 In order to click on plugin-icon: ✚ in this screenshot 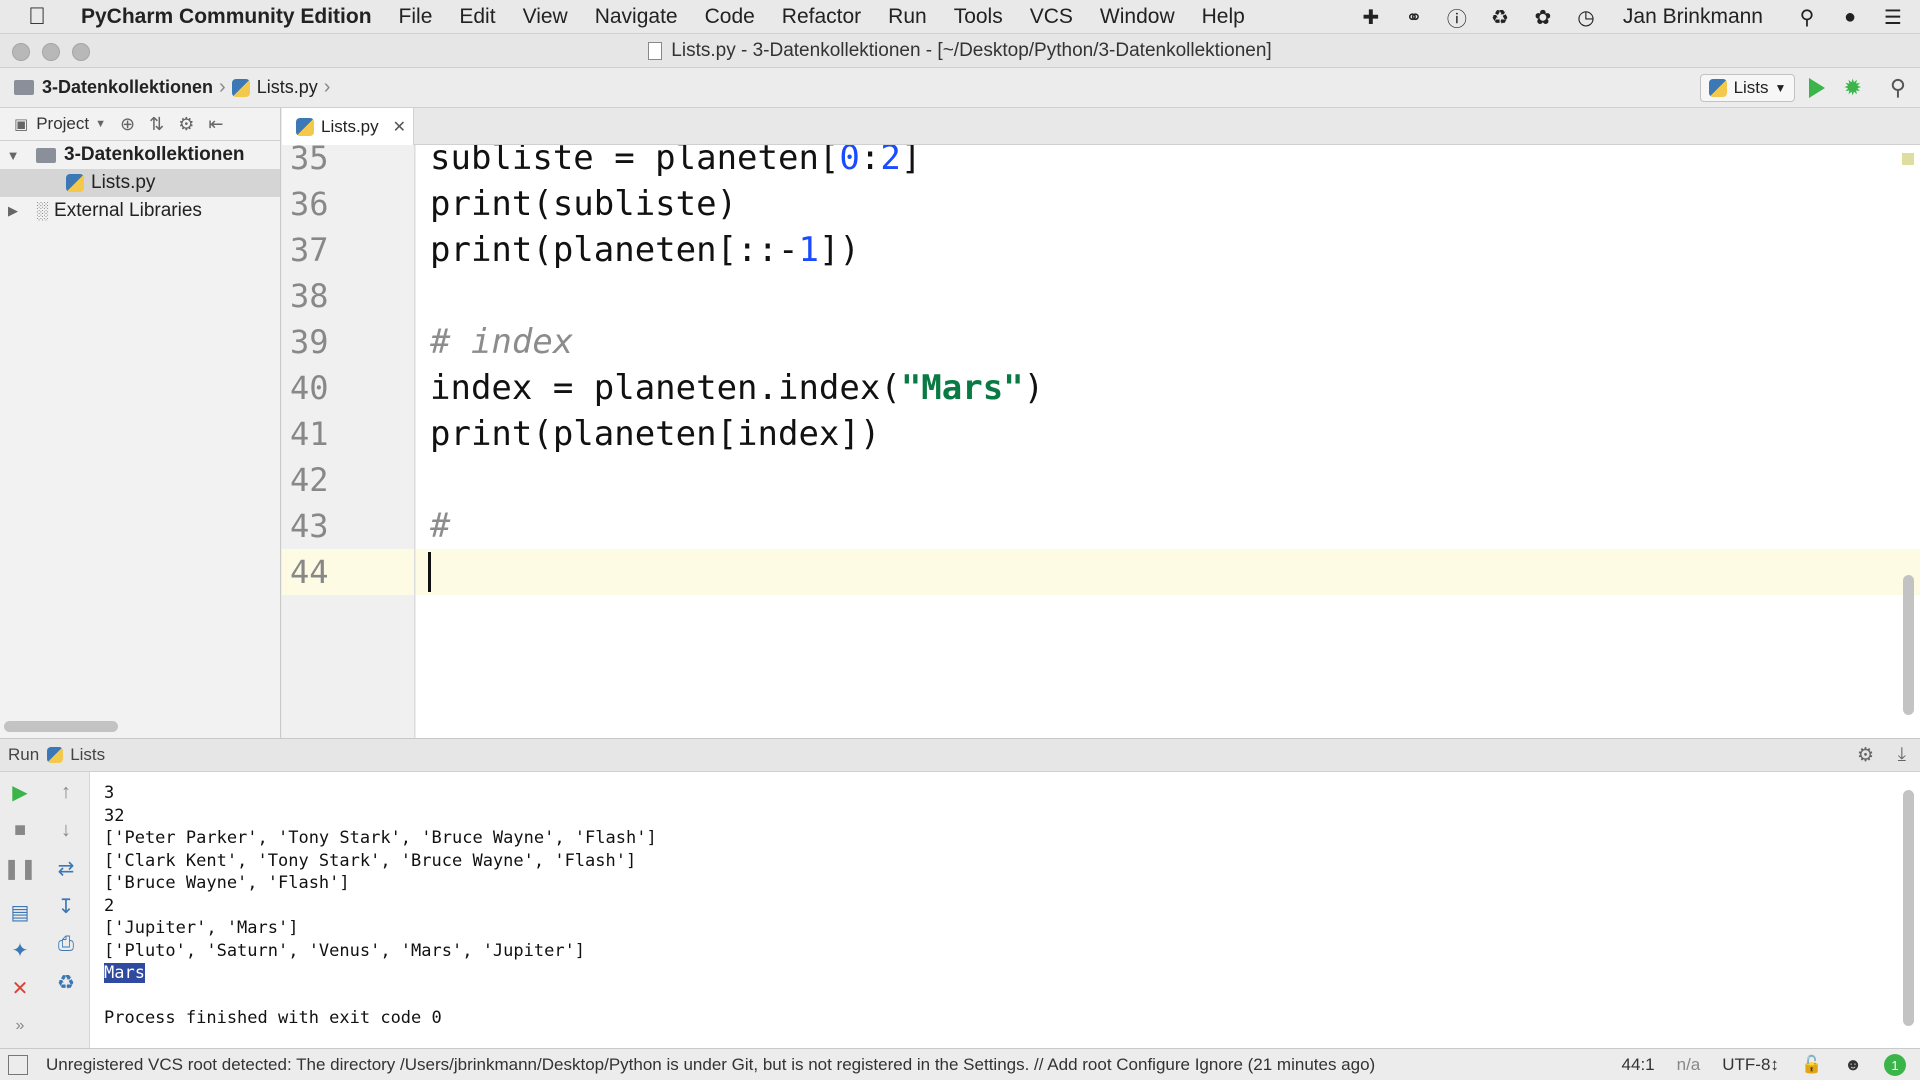, I will do `click(1371, 17)`.